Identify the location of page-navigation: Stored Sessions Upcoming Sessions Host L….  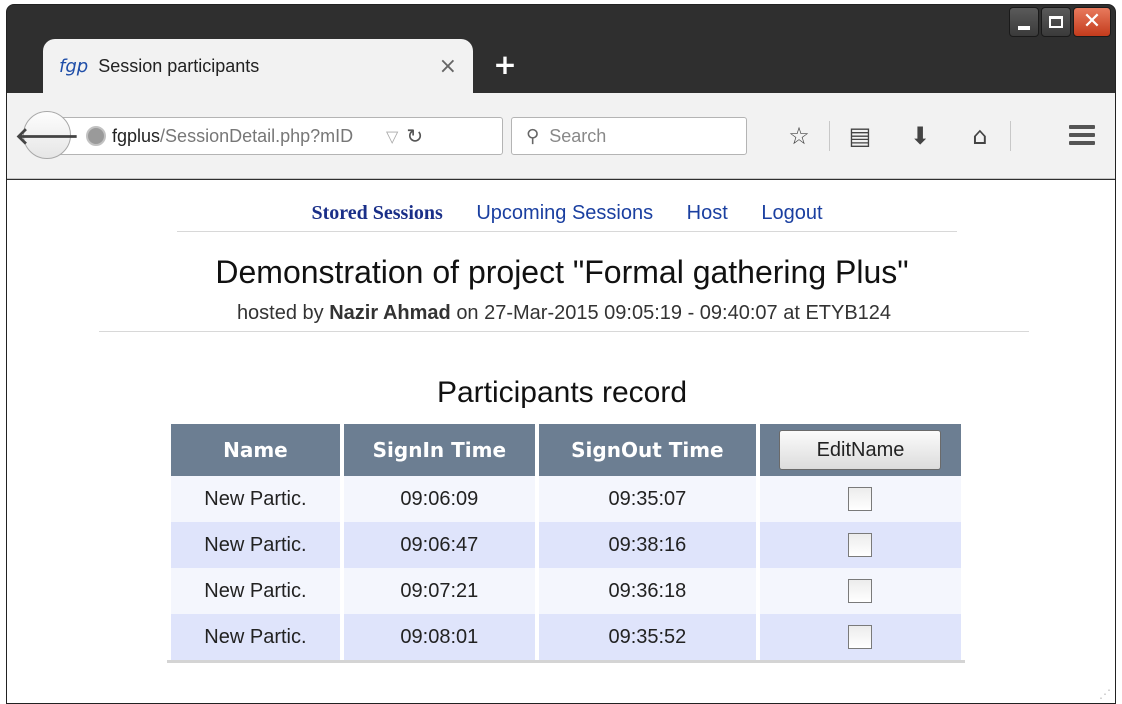
(567, 217).